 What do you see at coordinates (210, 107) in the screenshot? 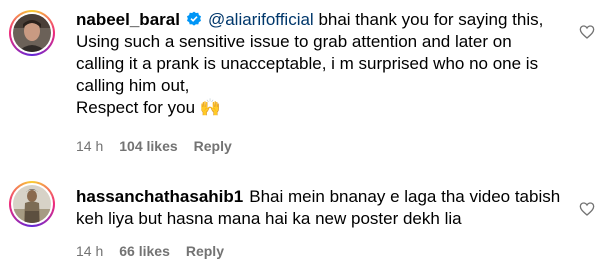
I see `raising-hands-emoji: 🙌` at bounding box center [210, 107].